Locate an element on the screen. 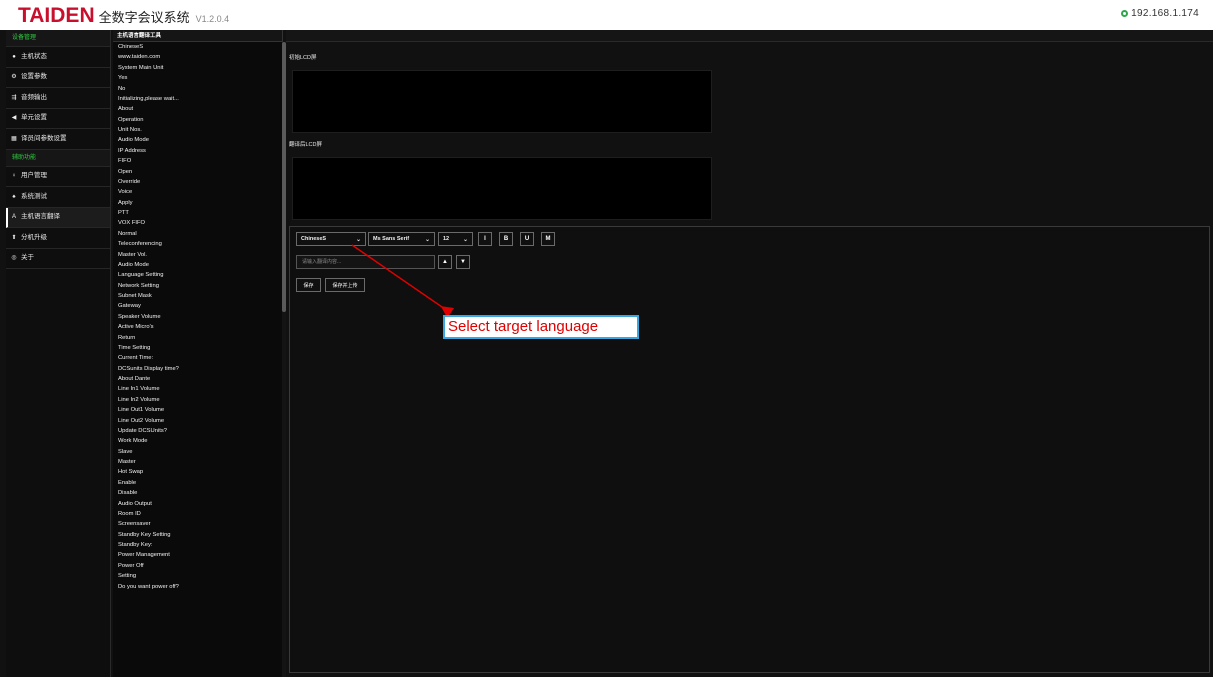 The height and width of the screenshot is (677, 1213). list-item: Audio Output is located at coordinates (197, 504).